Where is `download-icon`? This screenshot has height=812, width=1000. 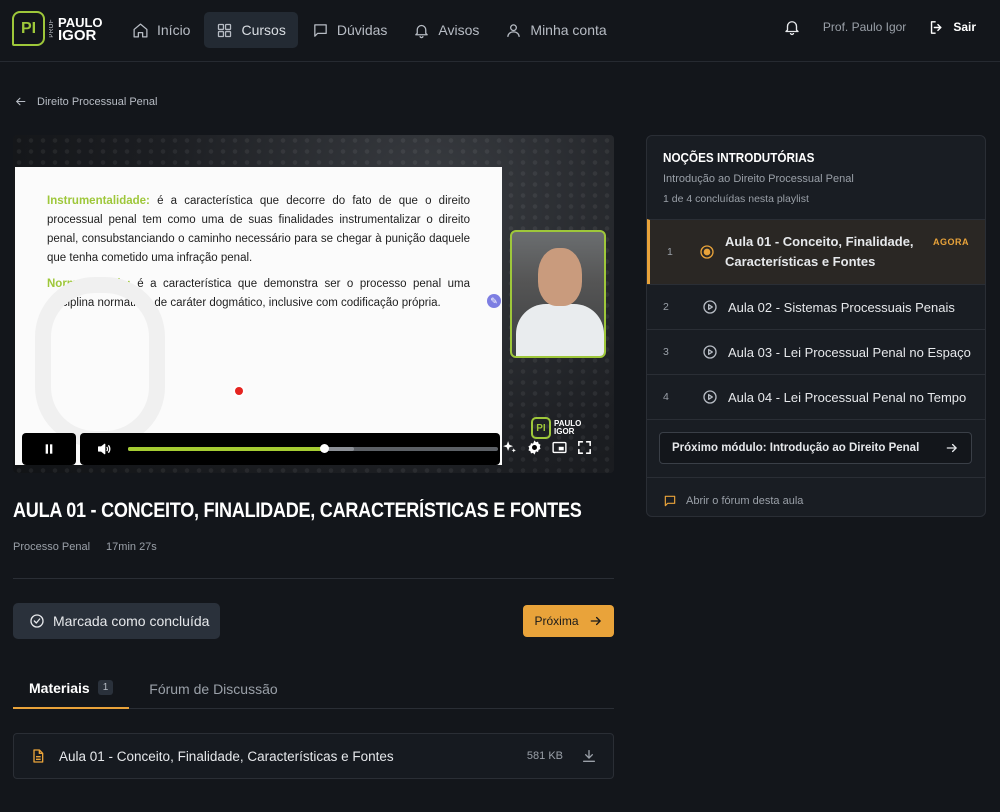
download-icon is located at coordinates (589, 756).